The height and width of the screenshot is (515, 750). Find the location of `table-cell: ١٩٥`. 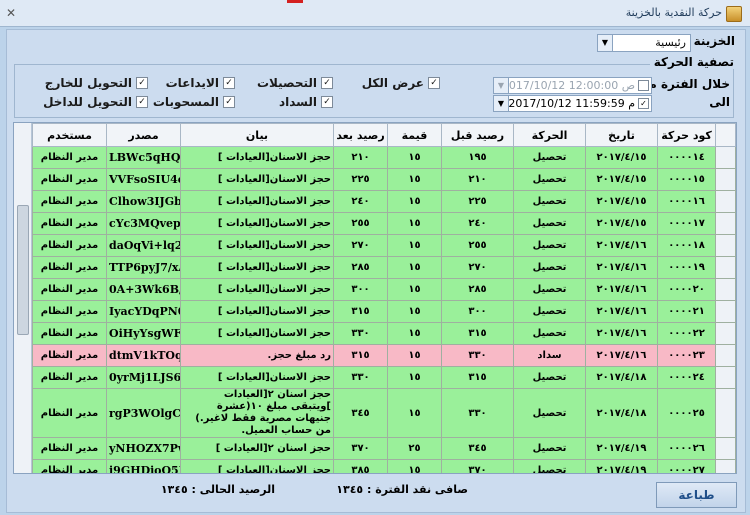

table-cell: ١٩٥ is located at coordinates (477, 157).